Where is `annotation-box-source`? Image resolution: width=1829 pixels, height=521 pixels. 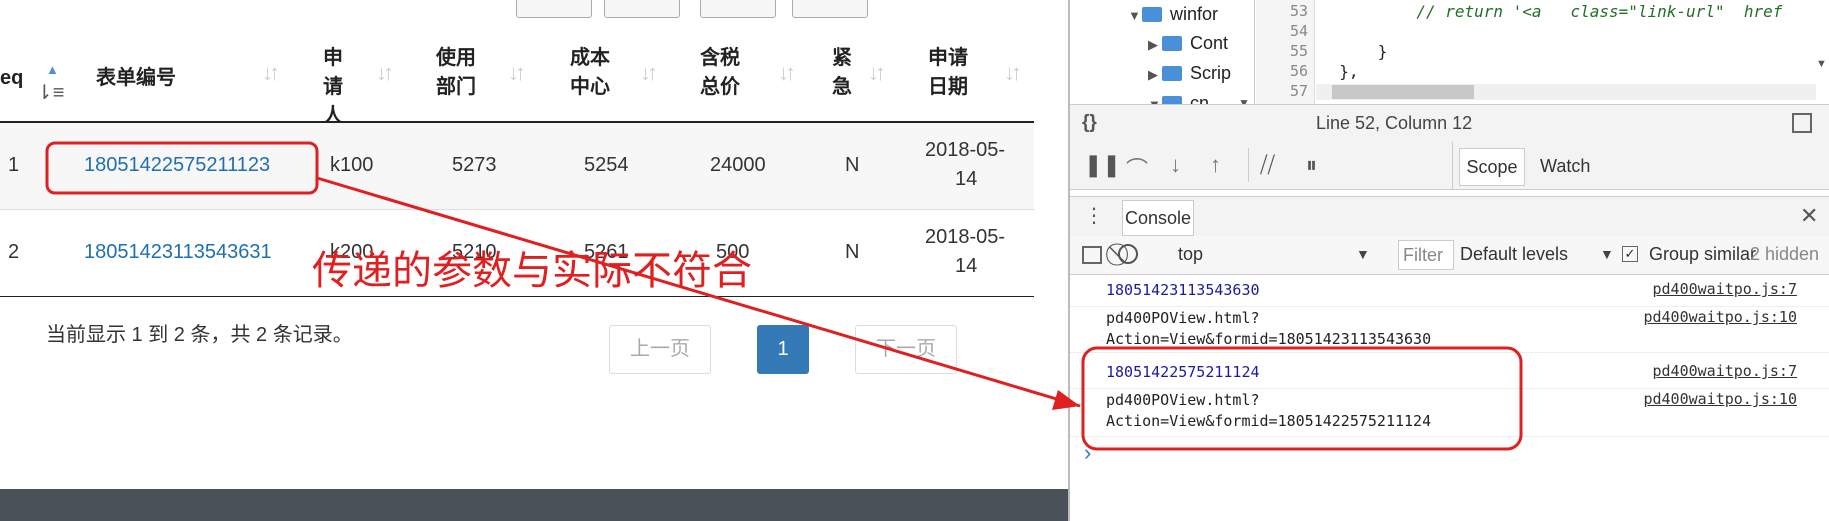 annotation-box-source is located at coordinates (182, 168).